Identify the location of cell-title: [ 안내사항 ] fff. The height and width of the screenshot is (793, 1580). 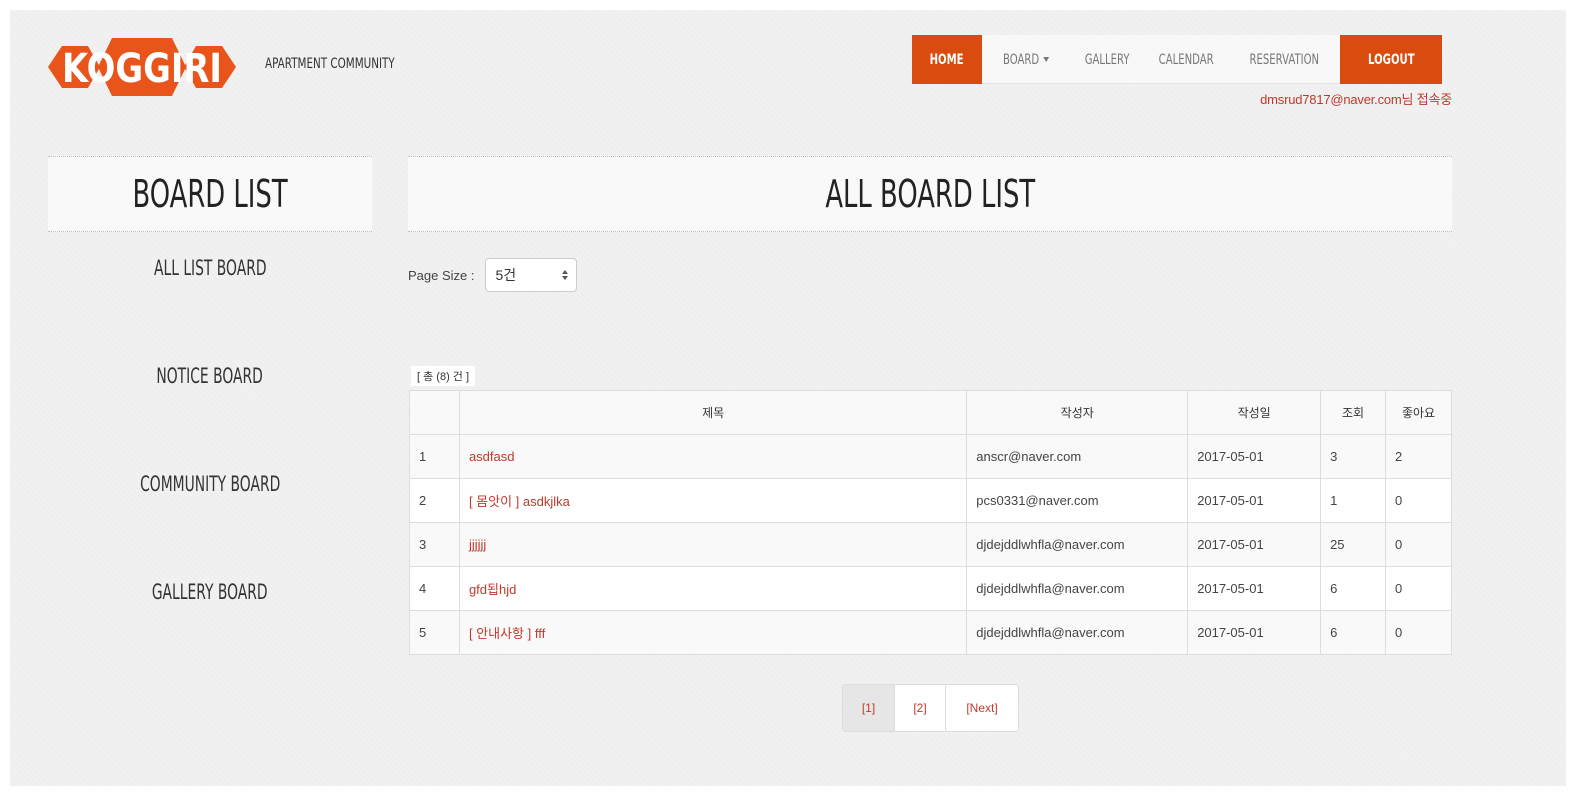
(713, 632).